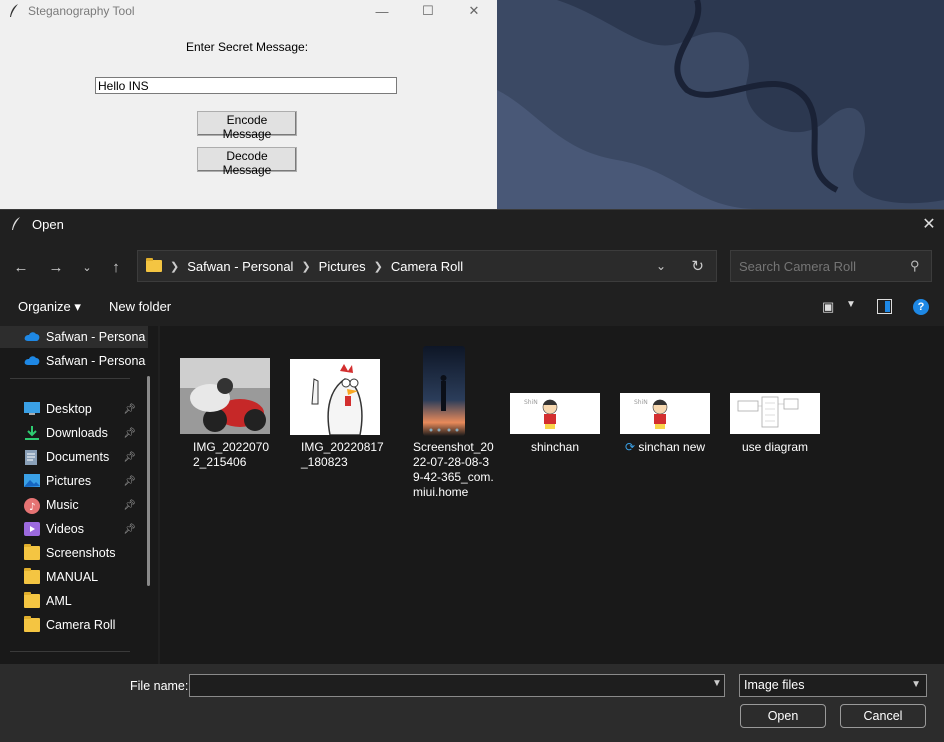 This screenshot has width=944, height=742. Describe the element at coordinates (74, 553) in the screenshot. I see `nav-item-screenshots: Screenshots` at that location.